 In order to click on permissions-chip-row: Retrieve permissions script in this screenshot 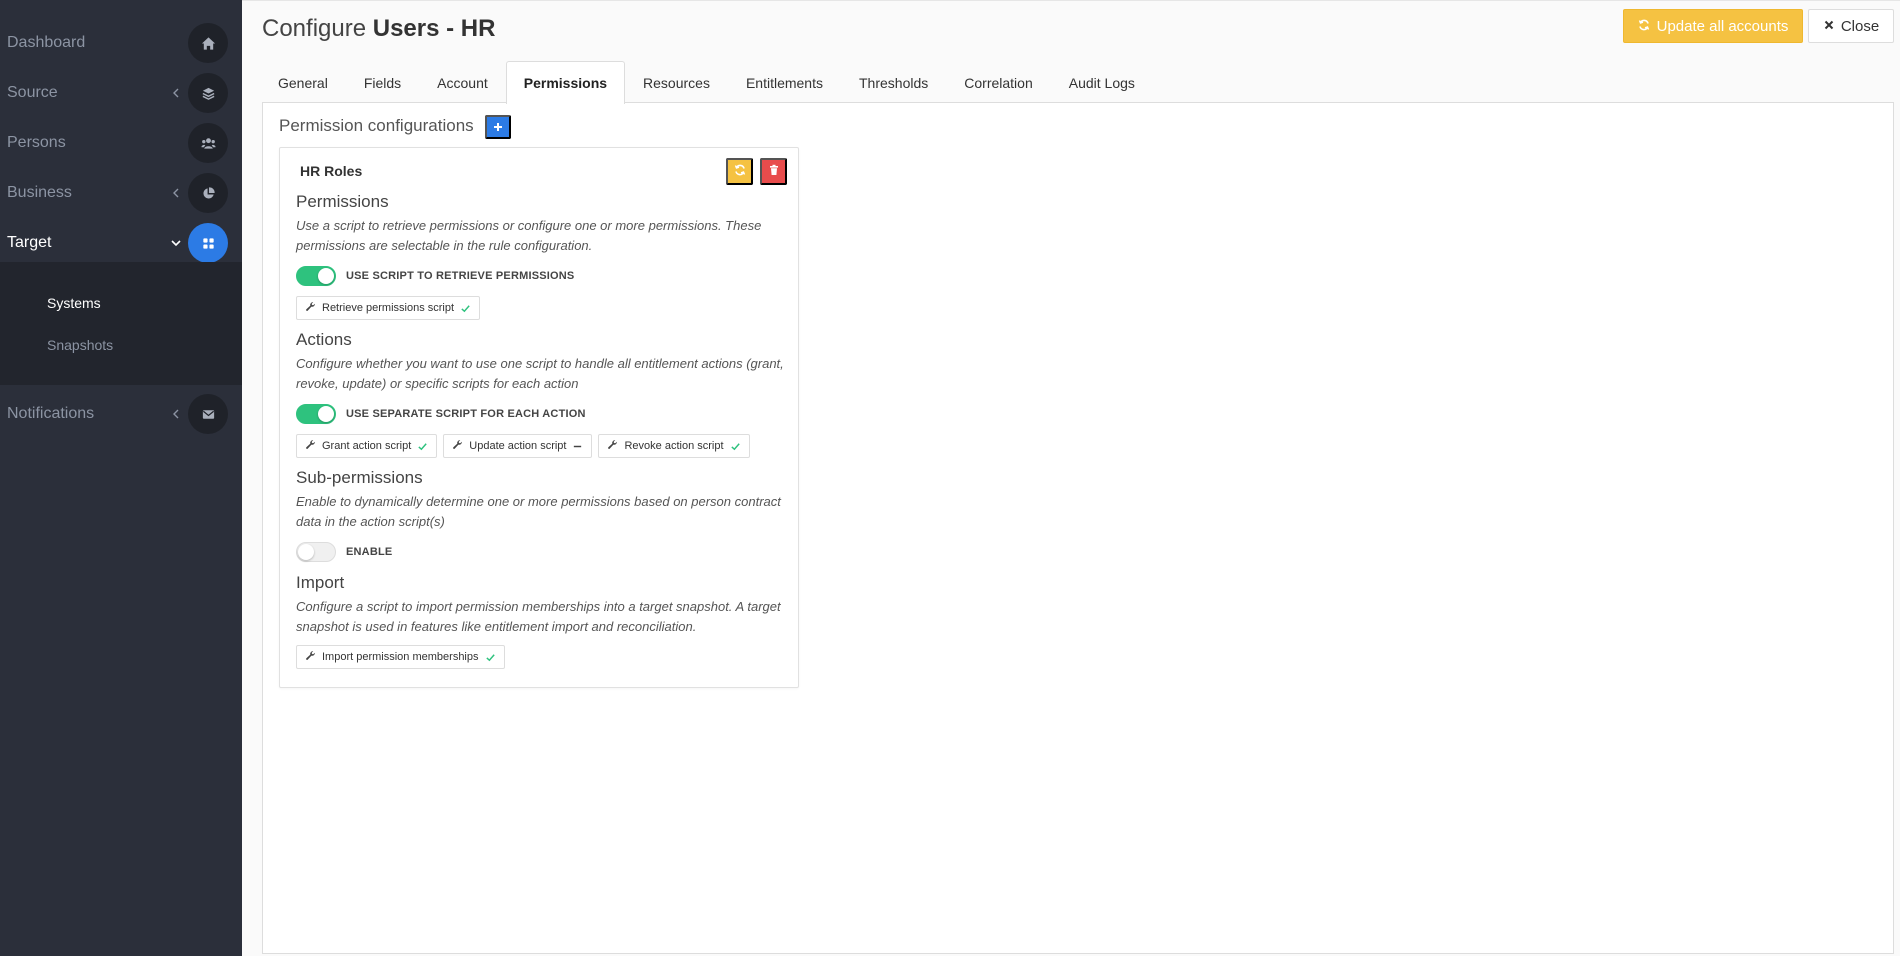, I will do `click(388, 308)`.